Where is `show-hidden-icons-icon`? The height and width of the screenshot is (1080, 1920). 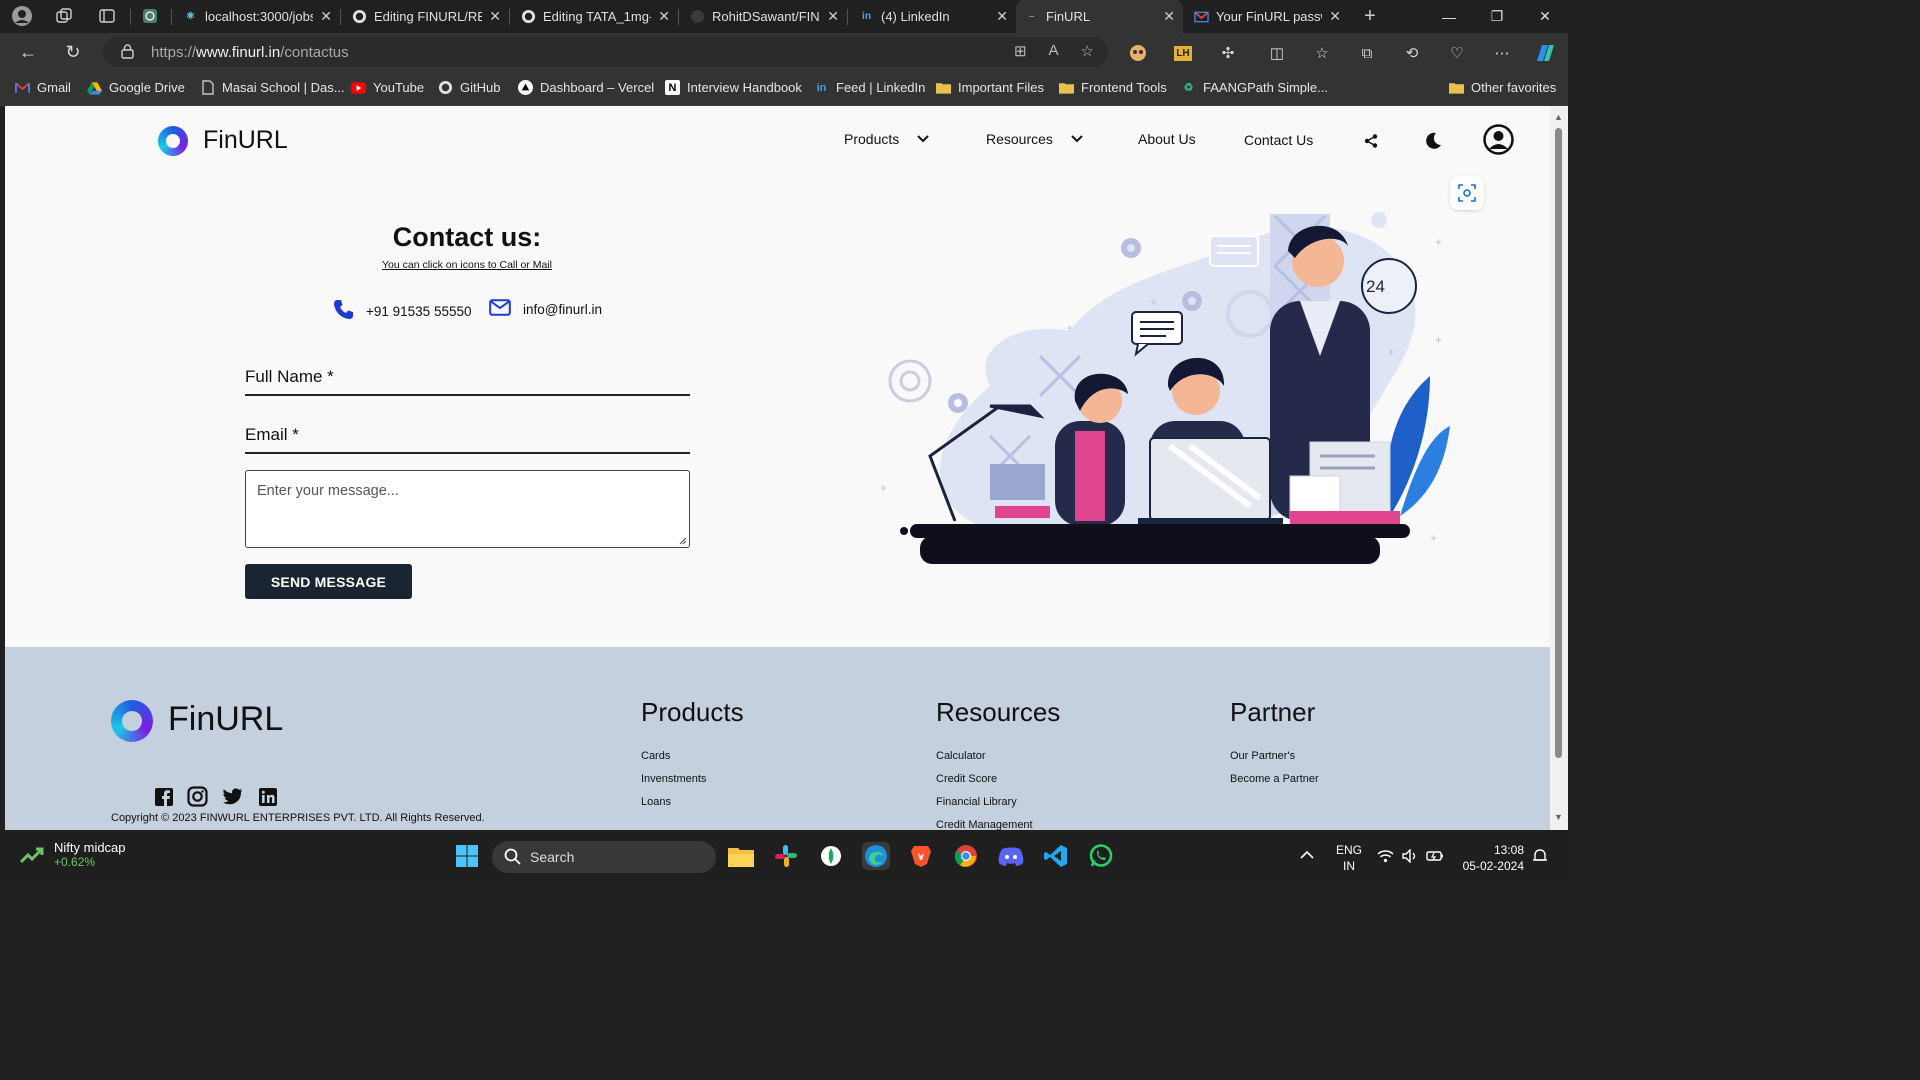 show-hidden-icons-icon is located at coordinates (1307, 855).